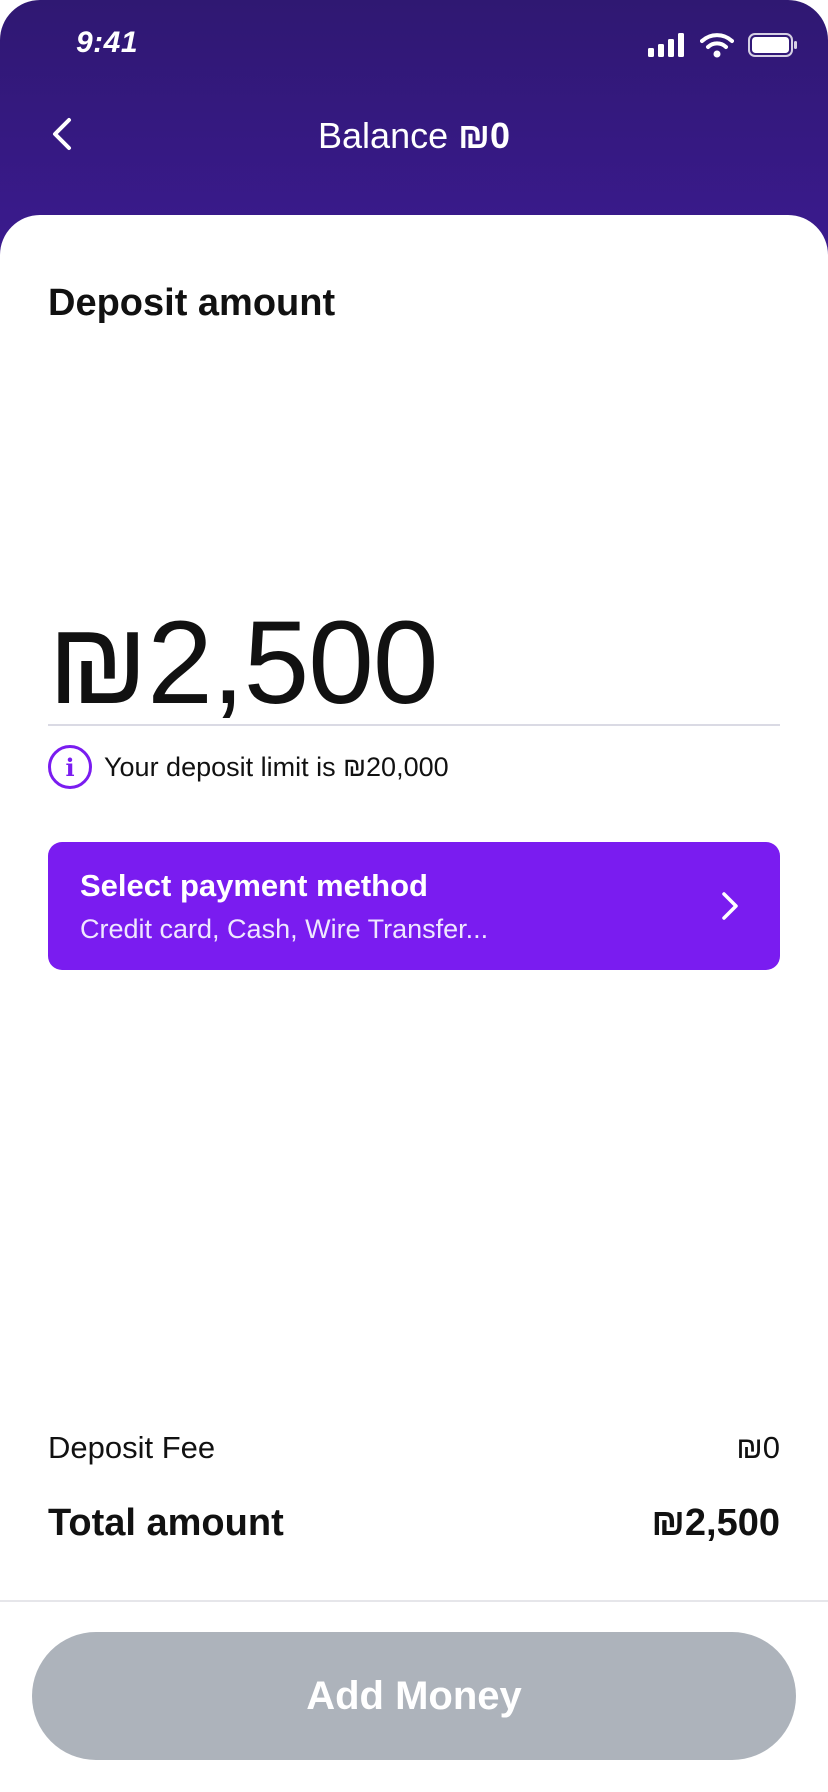 This screenshot has height=1792, width=828. Describe the element at coordinates (717, 45) in the screenshot. I see `wifi-icon` at that location.